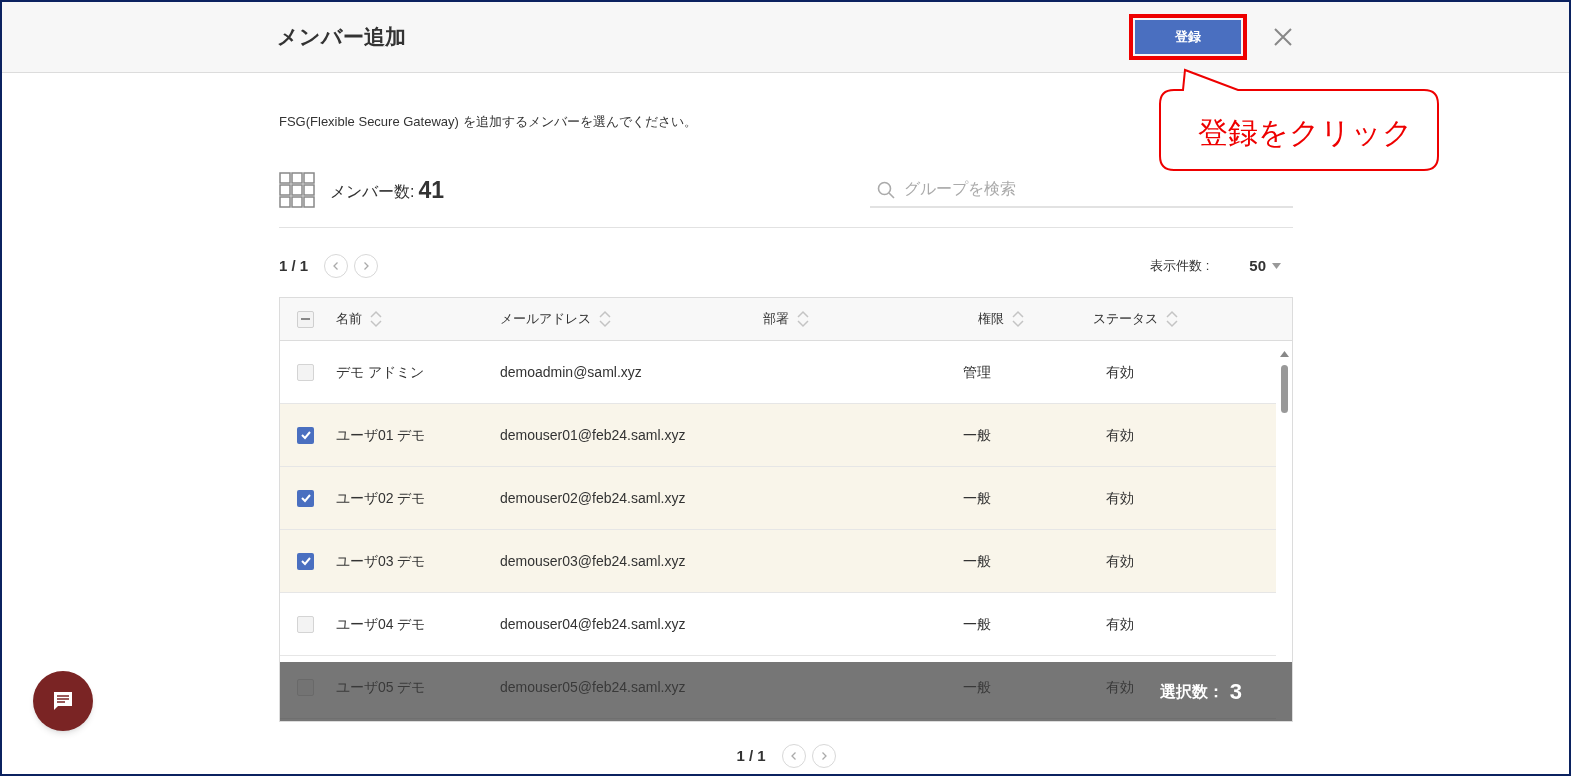 The image size is (1571, 776). I want to click on selection-count: 3, so click(1235, 692).